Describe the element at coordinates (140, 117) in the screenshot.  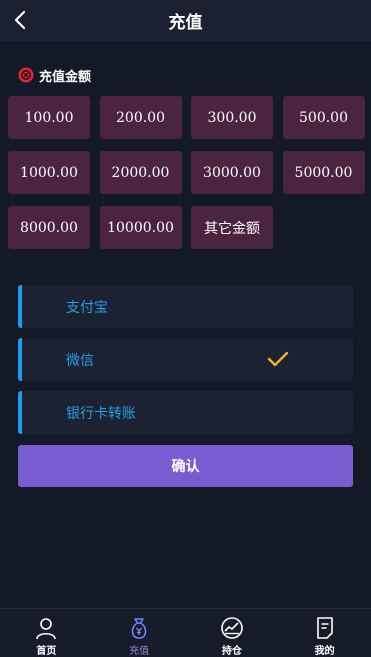
I see `amount-option: 200.00` at that location.